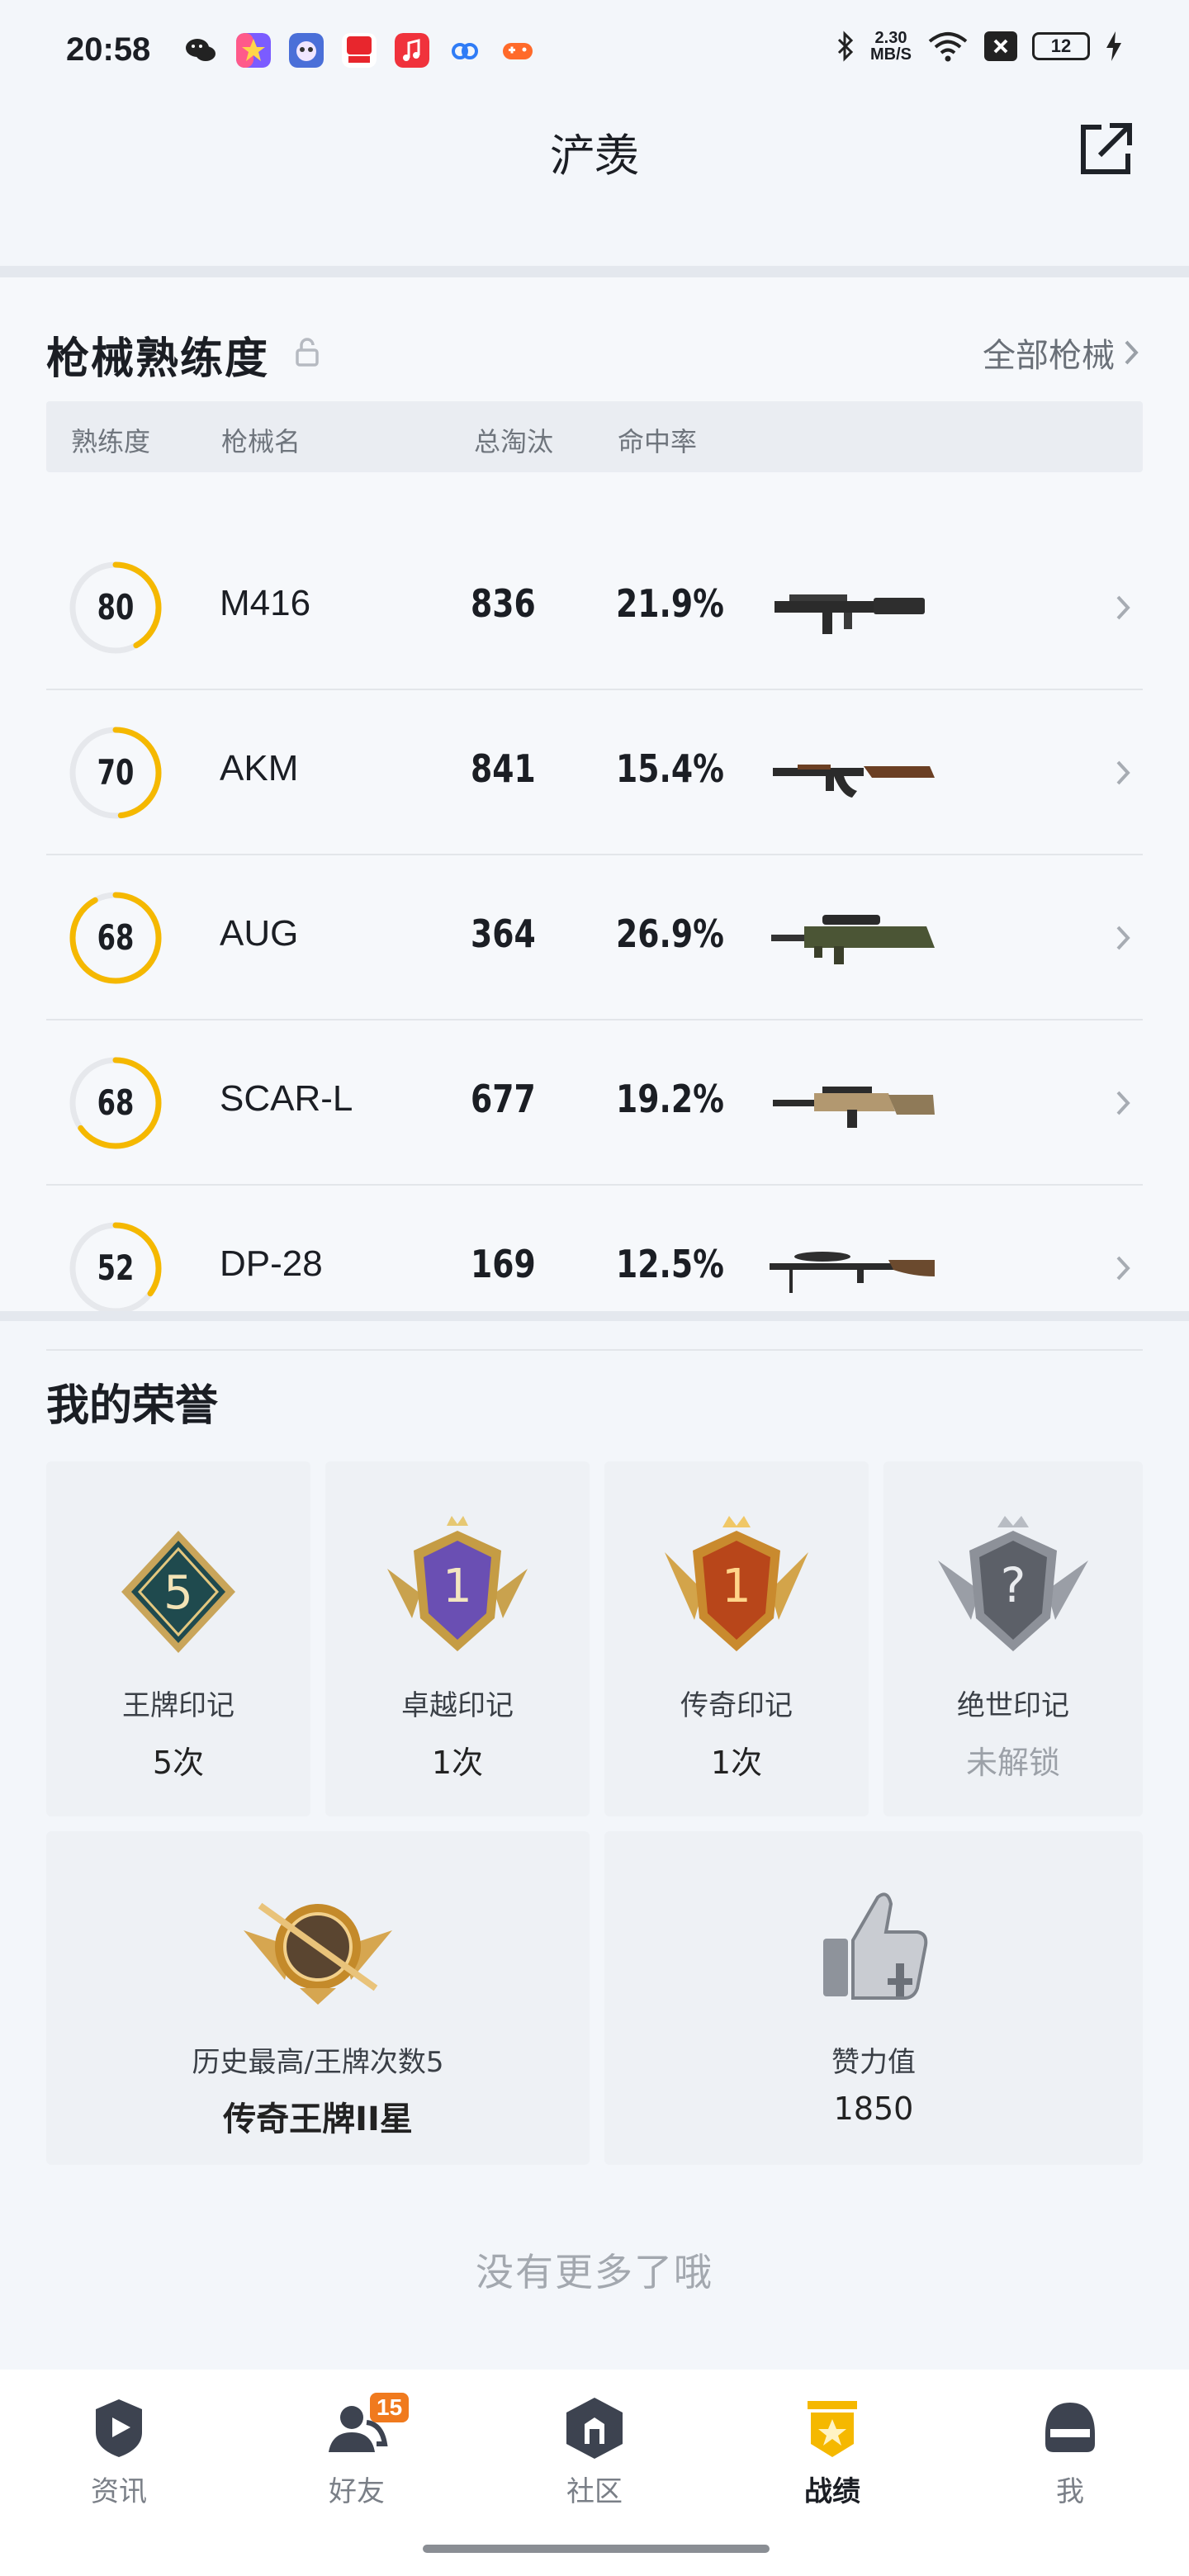 Image resolution: width=1189 pixels, height=2576 pixels. I want to click on page-header: 浐羡, so click(594, 181).